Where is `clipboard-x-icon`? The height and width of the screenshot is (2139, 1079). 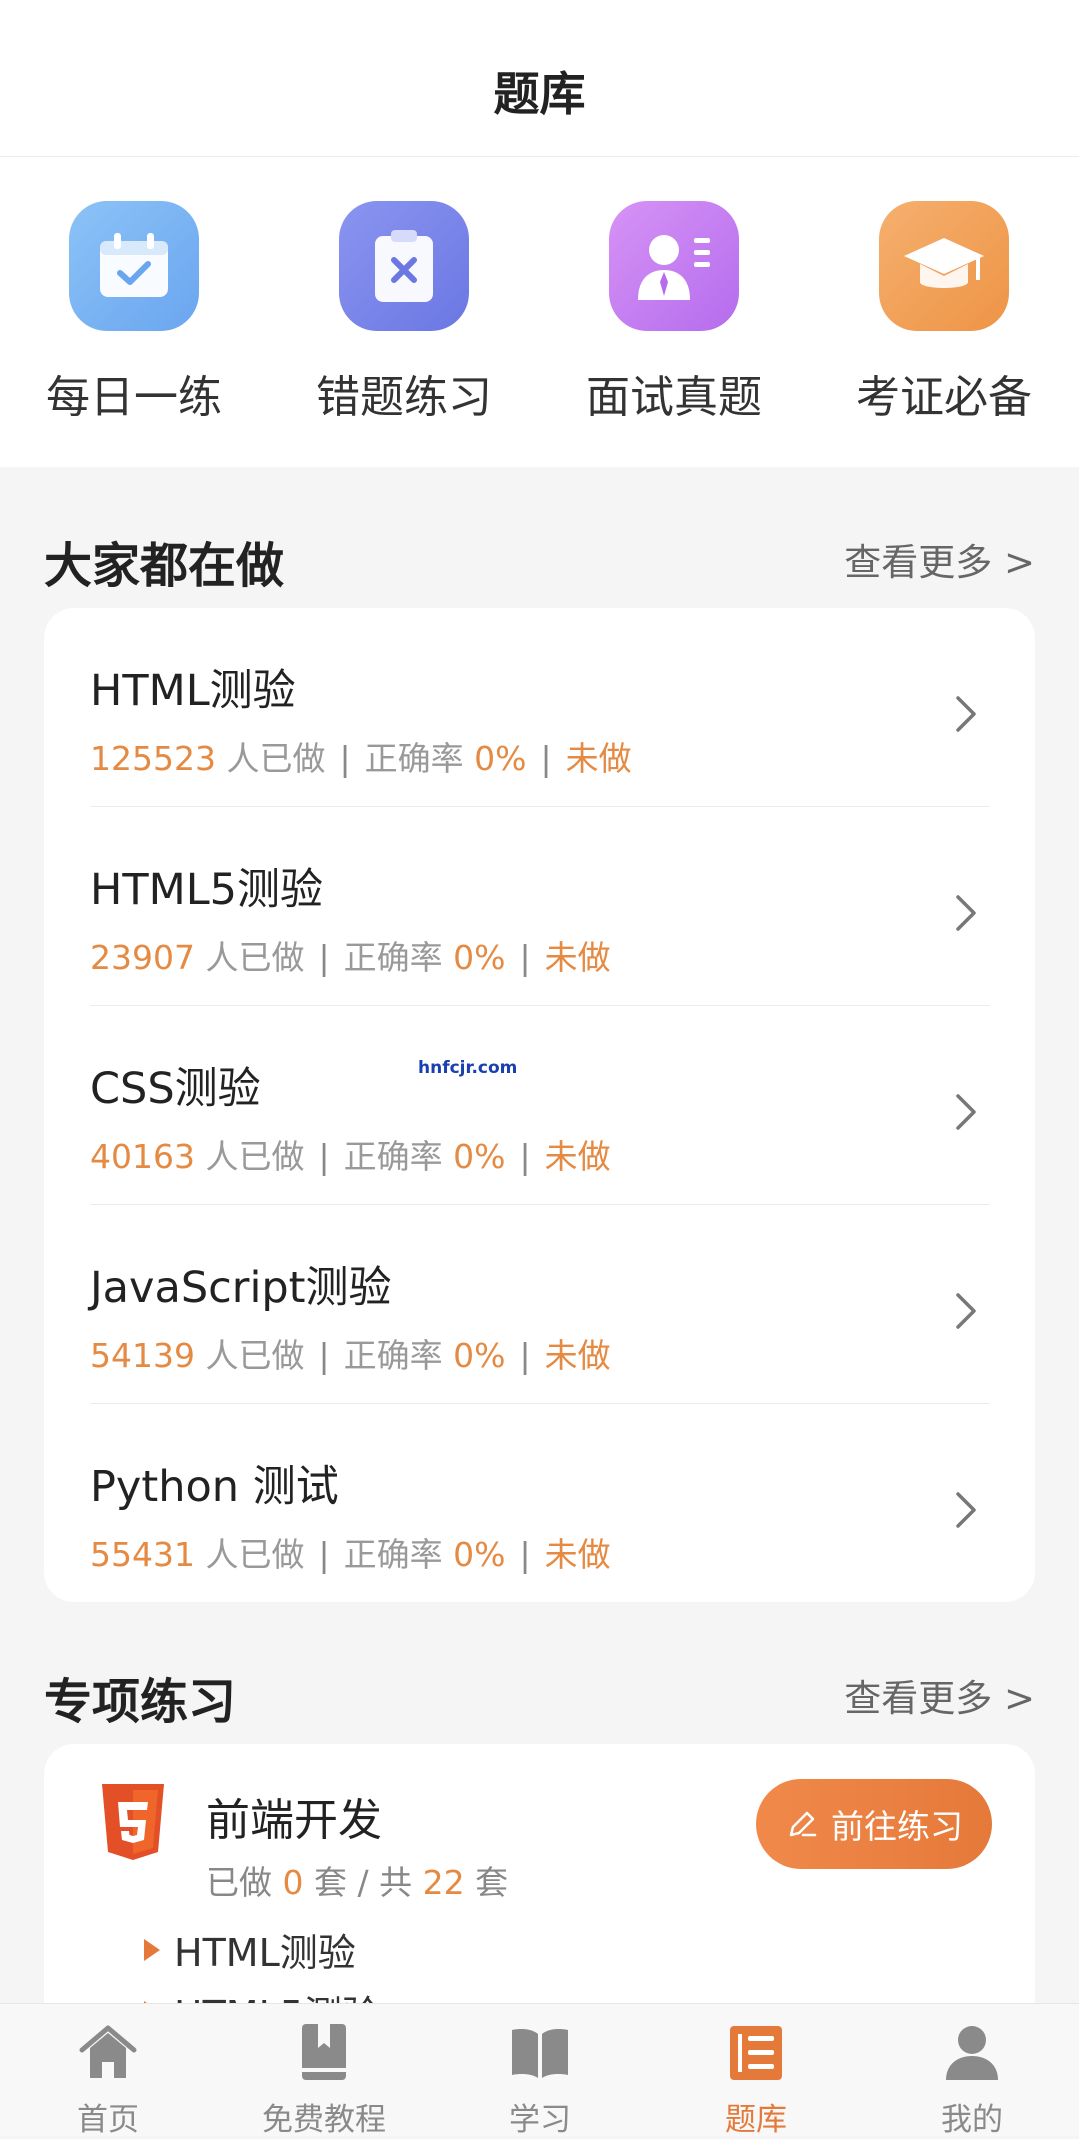 clipboard-x-icon is located at coordinates (404, 266).